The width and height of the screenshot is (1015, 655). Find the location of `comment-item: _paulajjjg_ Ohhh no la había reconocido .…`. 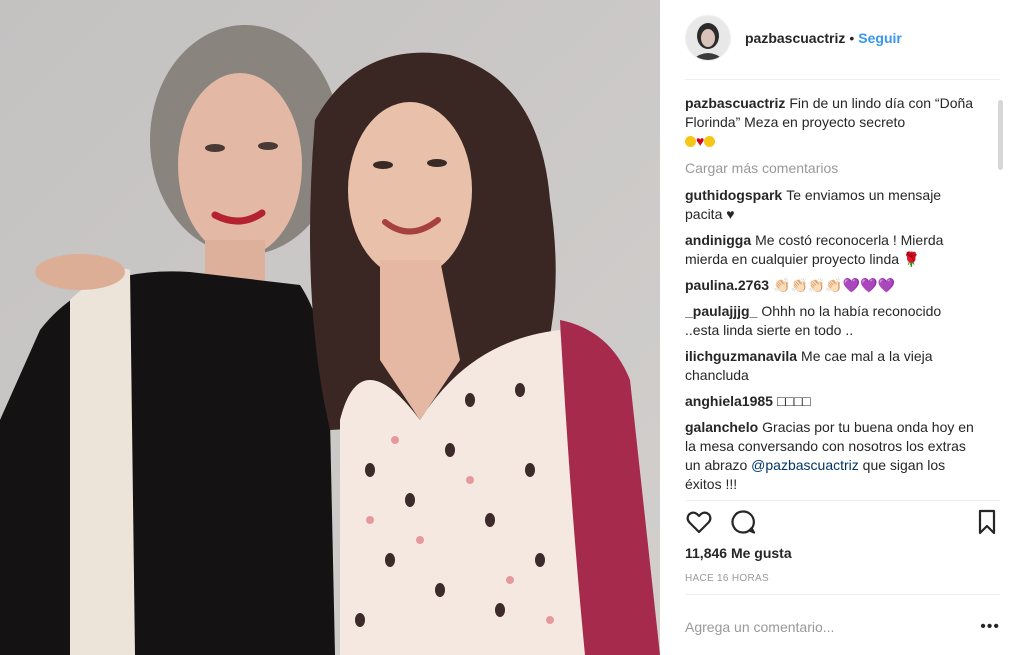

comment-item: _paulajjjg_ Ohhh no la había reconocido .… is located at coordinates (830, 321).